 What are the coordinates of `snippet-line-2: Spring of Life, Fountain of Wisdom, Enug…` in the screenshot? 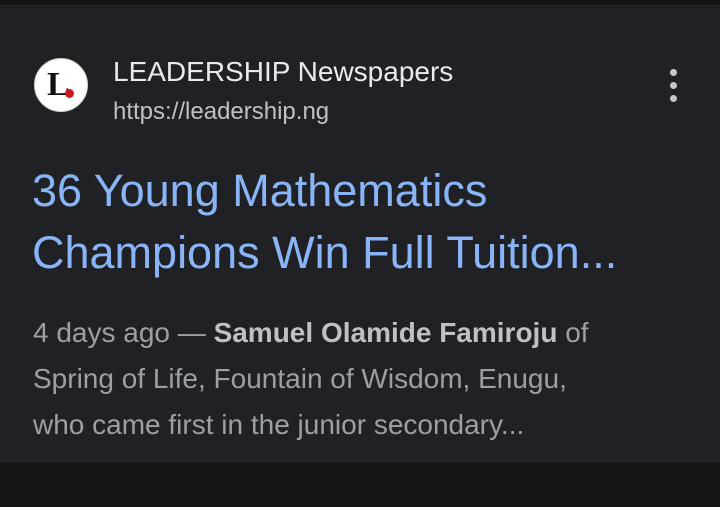 It's located at (300, 378).